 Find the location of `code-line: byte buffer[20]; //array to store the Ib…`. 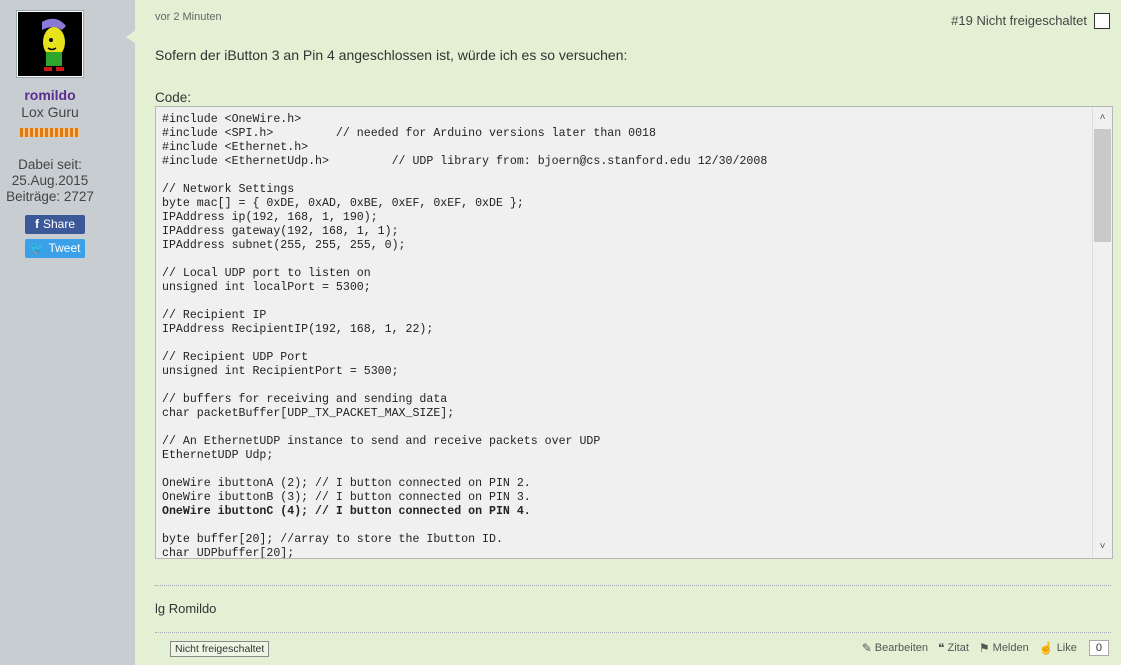

code-line: byte buffer[20]; //array to store the Ib… is located at coordinates (332, 539).